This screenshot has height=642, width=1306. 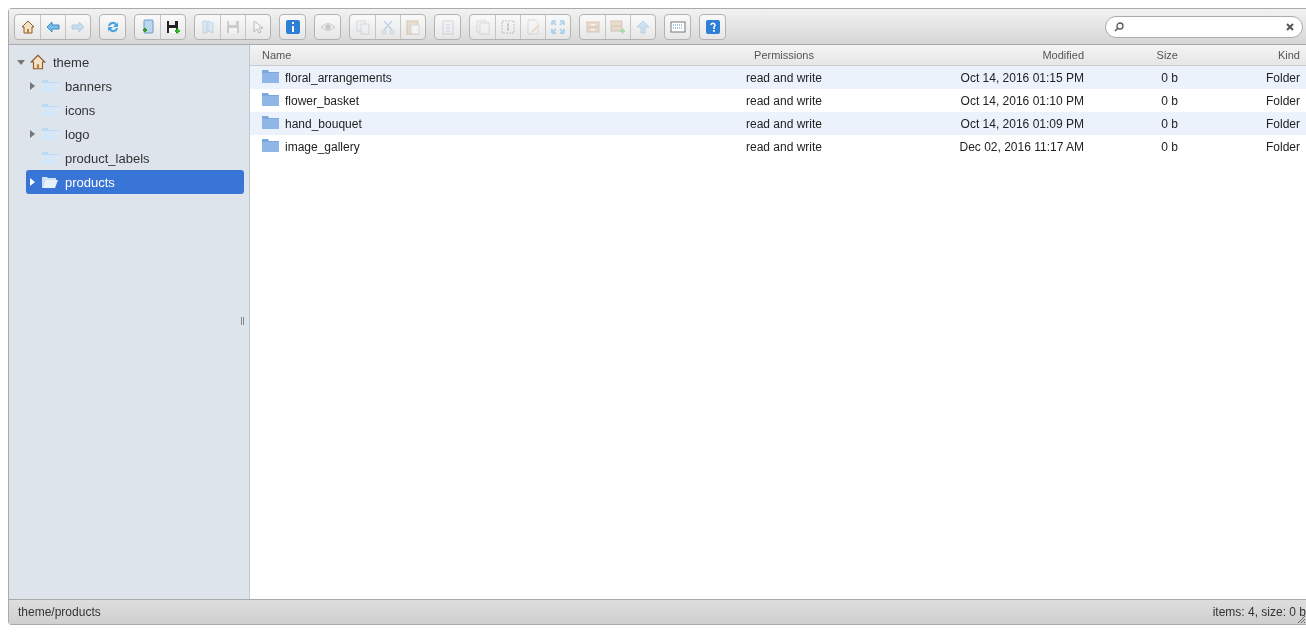 I want to click on text-cursor-icon, so click(x=508, y=26).